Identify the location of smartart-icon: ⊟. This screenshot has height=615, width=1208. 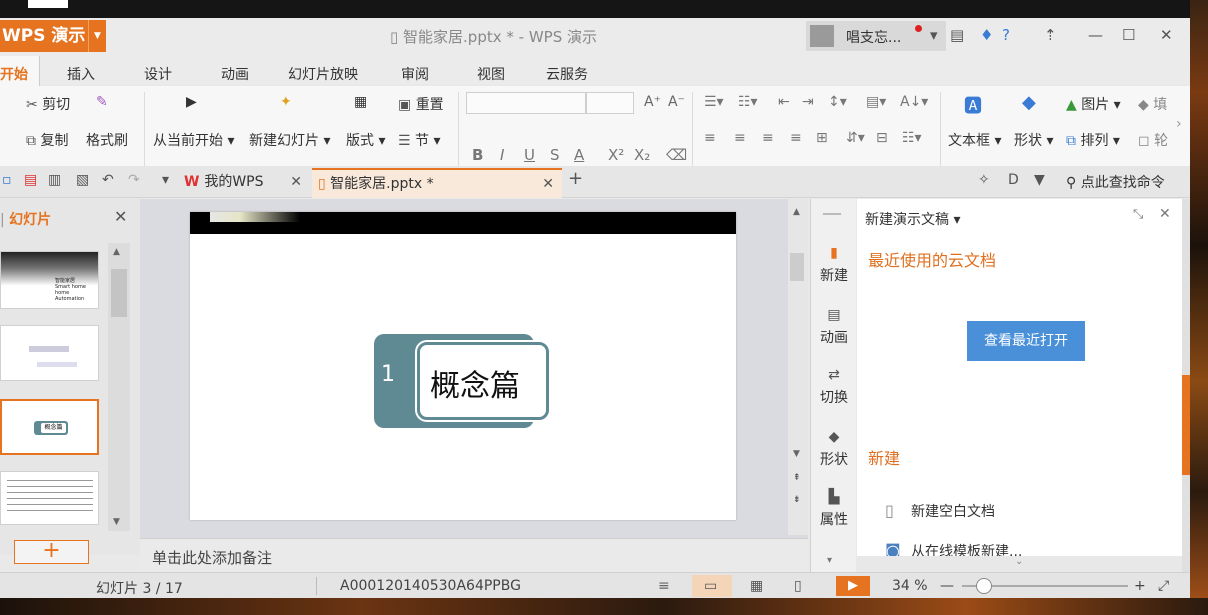
(882, 138).